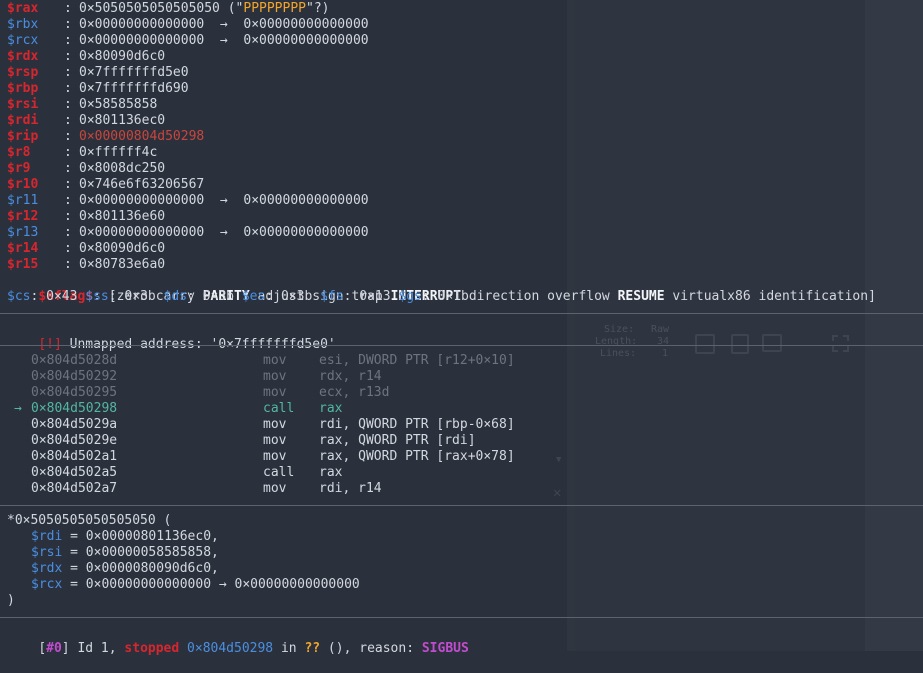 This screenshot has height=673, width=923. I want to click on disasm-operands: rax, so click(331, 472).